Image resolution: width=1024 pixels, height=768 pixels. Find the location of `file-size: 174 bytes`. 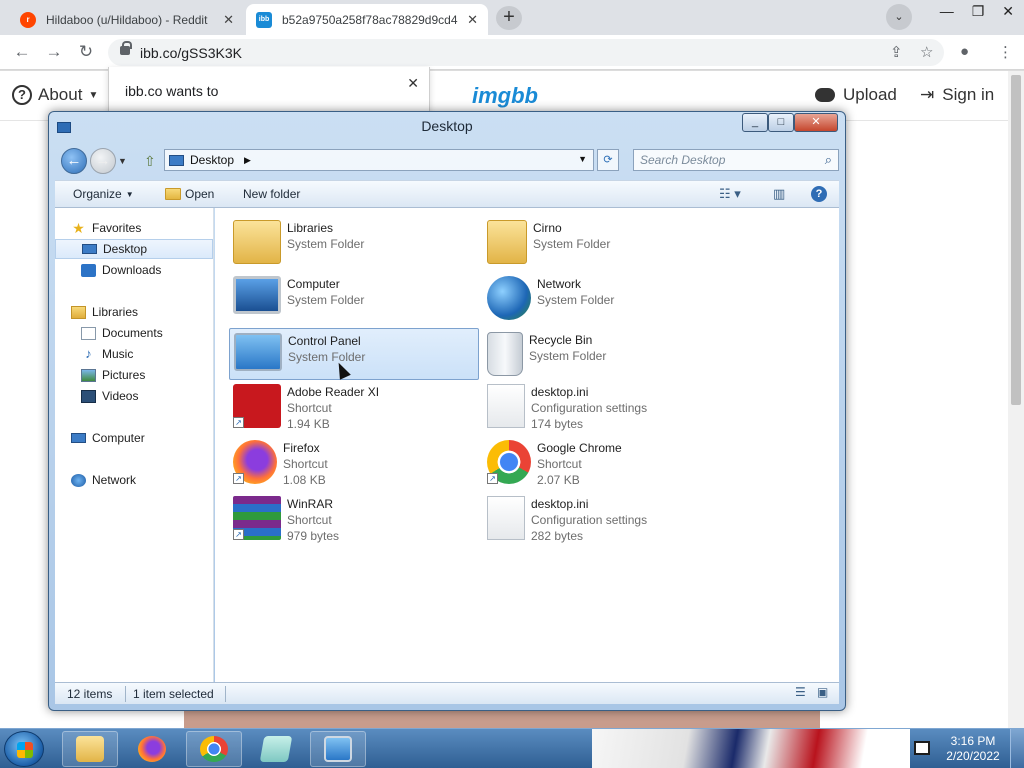

file-size: 174 bytes is located at coordinates (557, 424).